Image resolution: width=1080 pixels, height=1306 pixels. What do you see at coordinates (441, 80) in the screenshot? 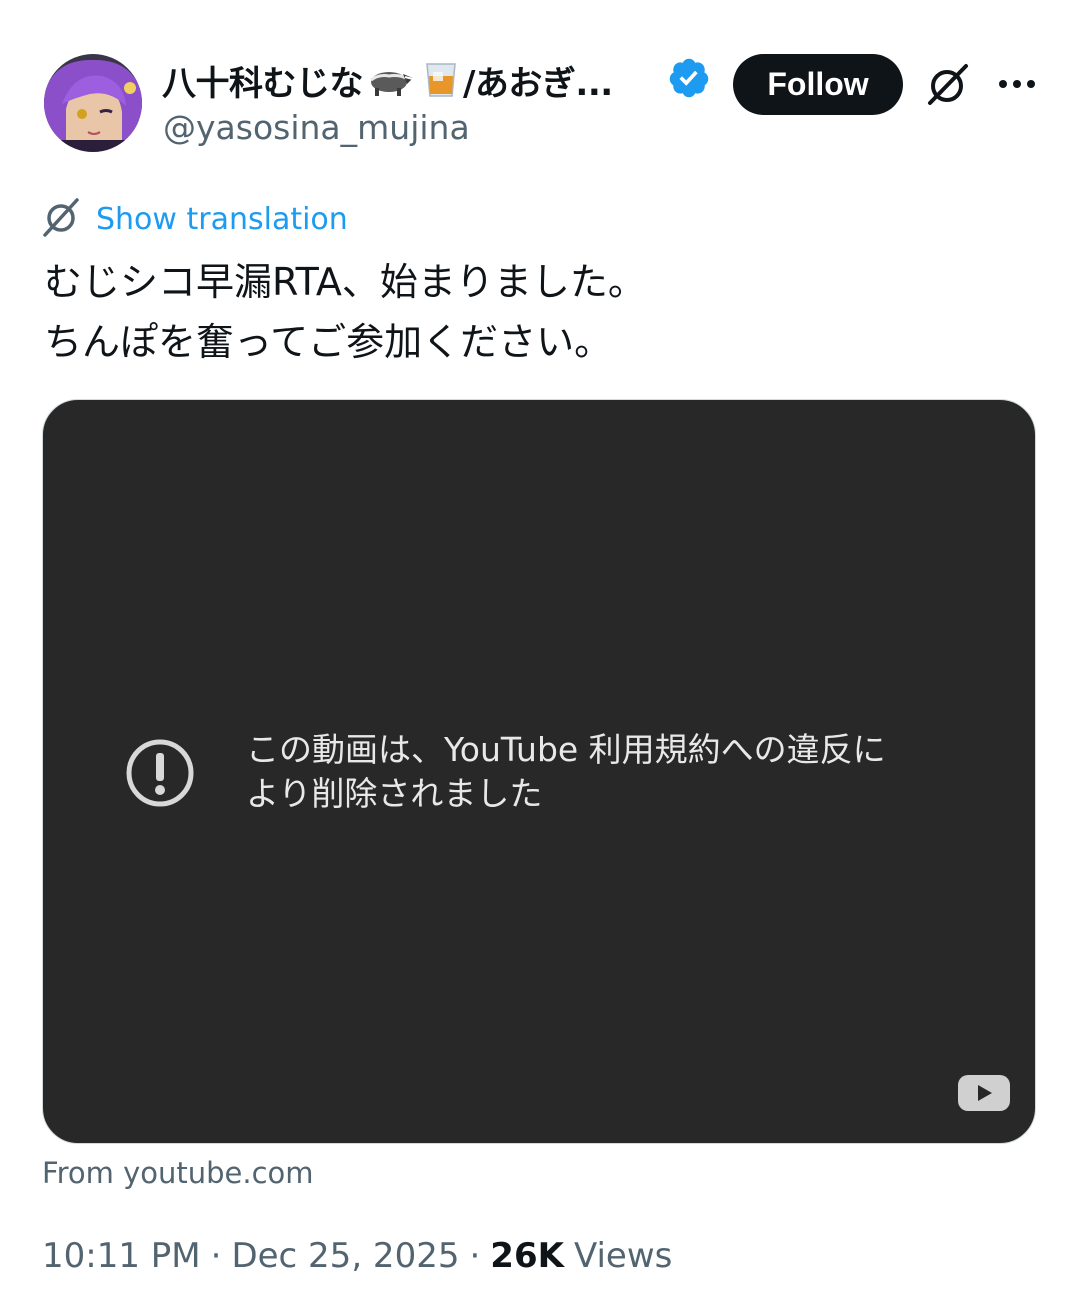
I see `tumbler-glass-icon` at bounding box center [441, 80].